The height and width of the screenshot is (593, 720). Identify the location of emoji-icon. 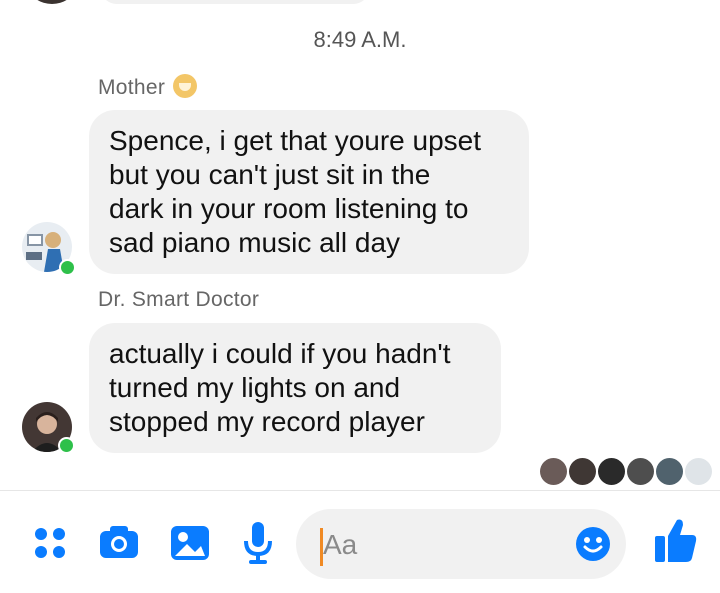
(593, 546).